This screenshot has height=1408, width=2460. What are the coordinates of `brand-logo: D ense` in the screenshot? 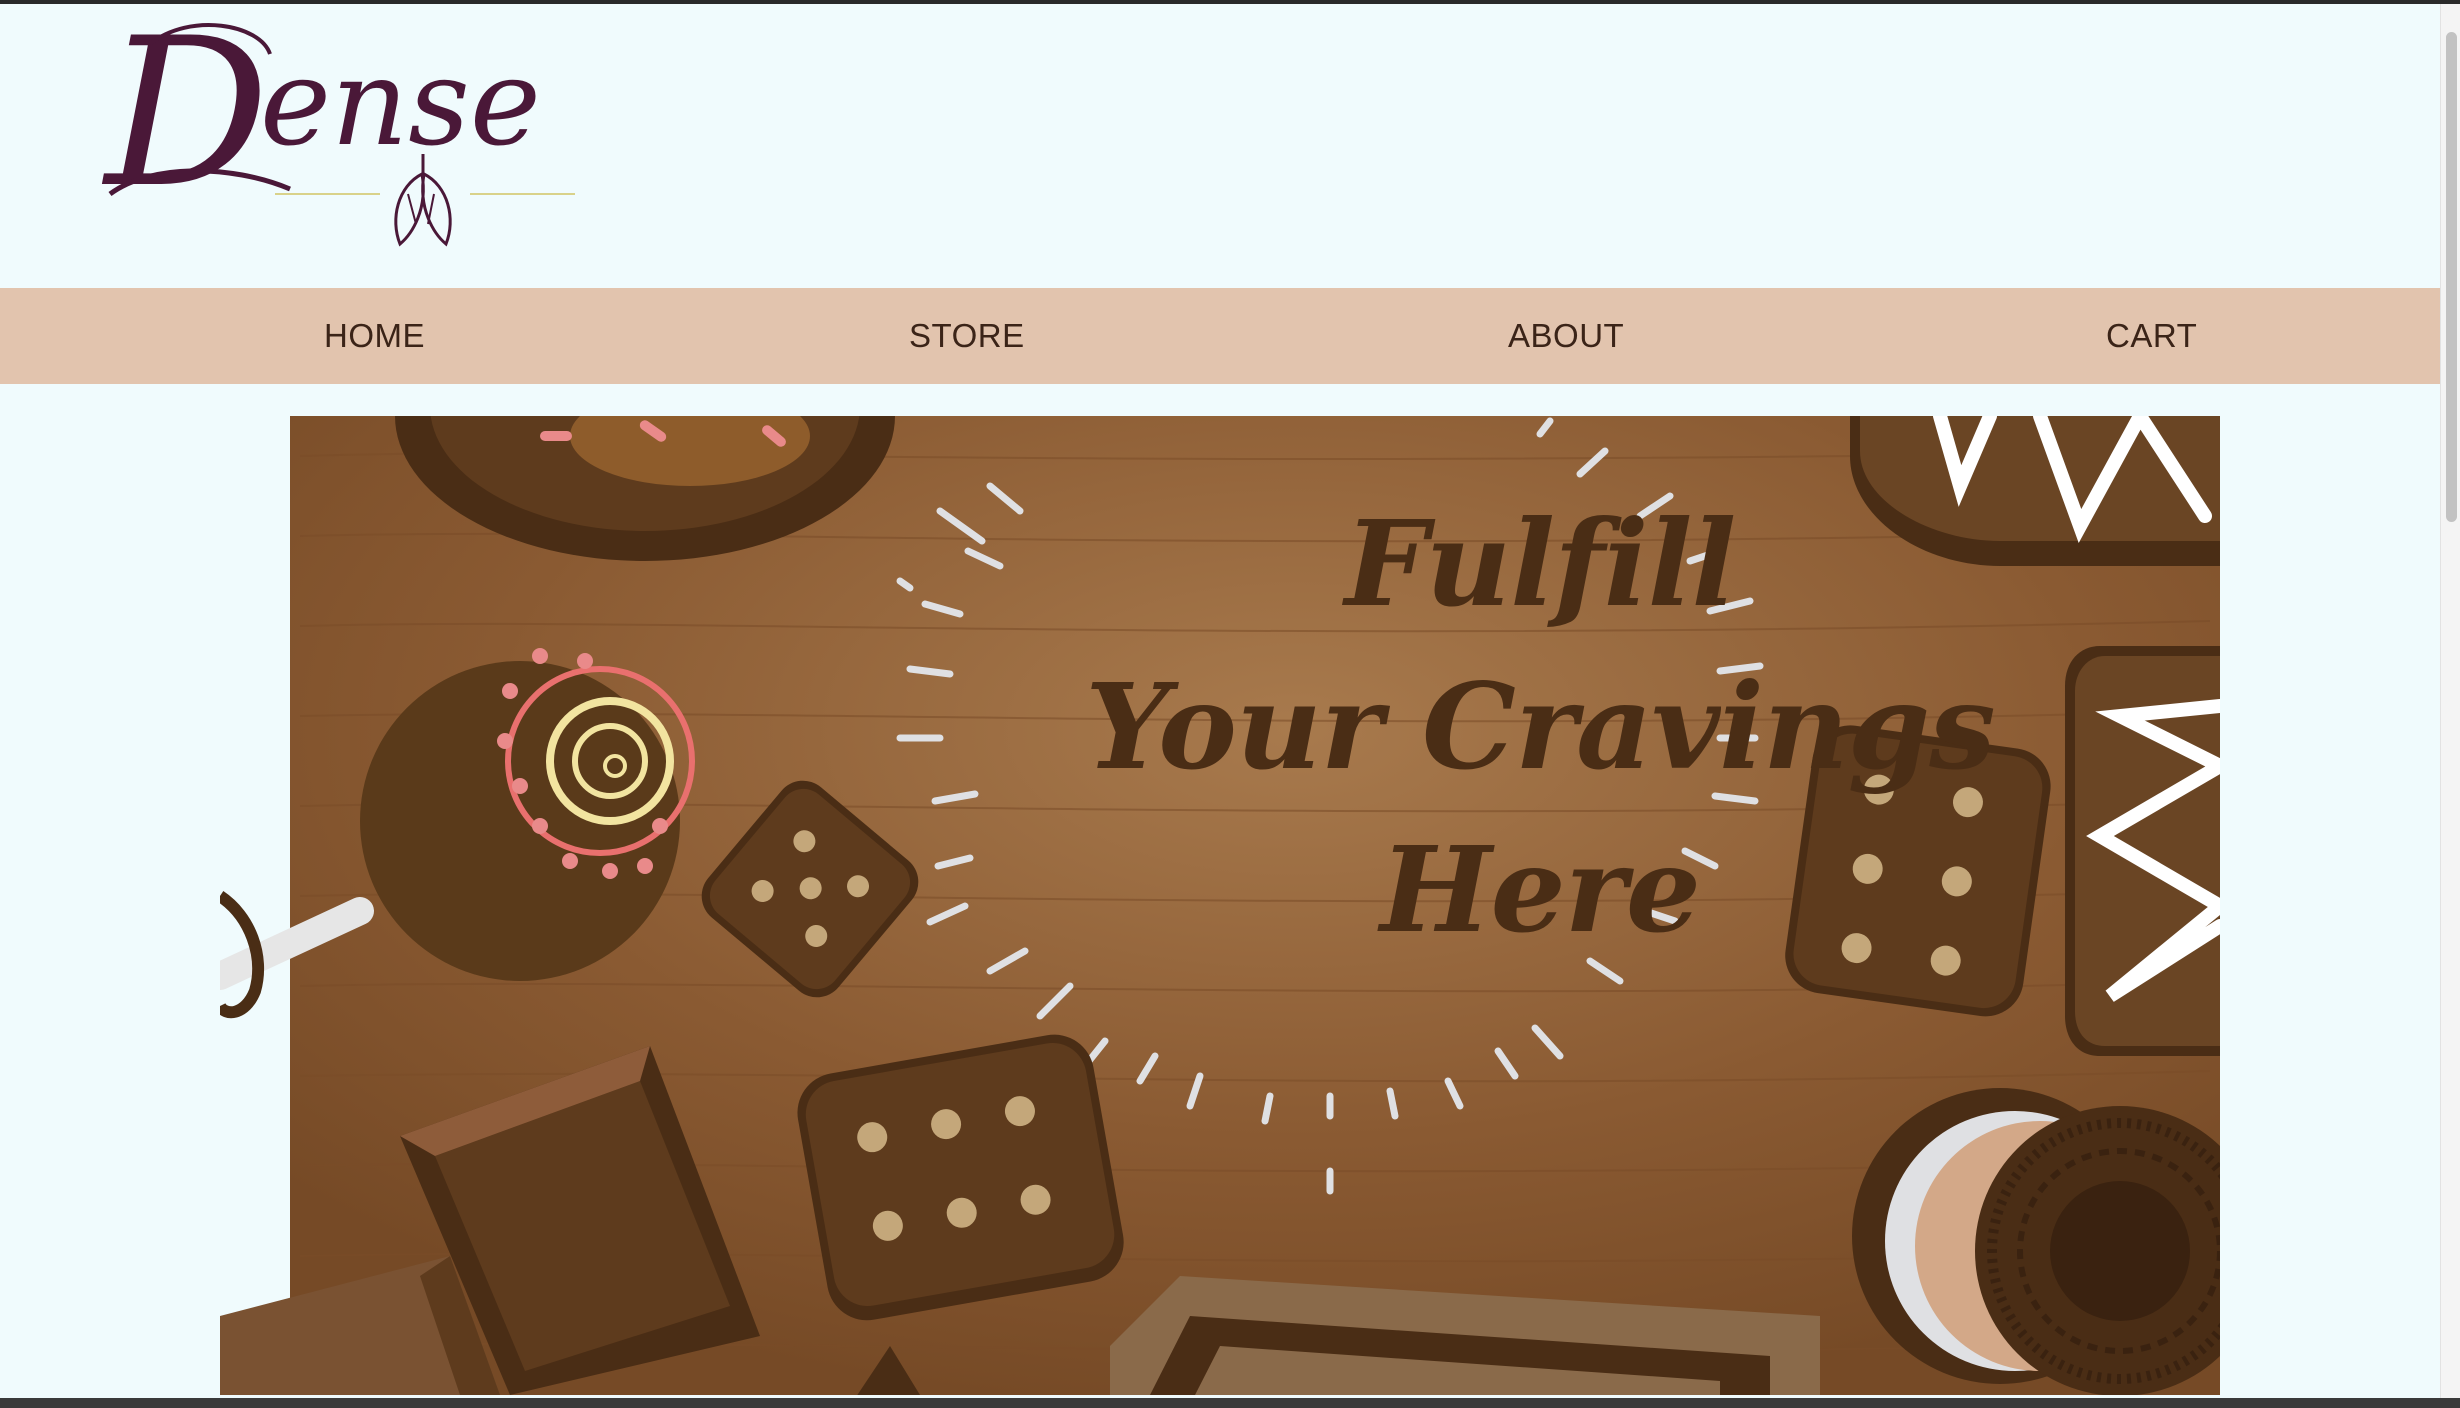 It's located at (340, 134).